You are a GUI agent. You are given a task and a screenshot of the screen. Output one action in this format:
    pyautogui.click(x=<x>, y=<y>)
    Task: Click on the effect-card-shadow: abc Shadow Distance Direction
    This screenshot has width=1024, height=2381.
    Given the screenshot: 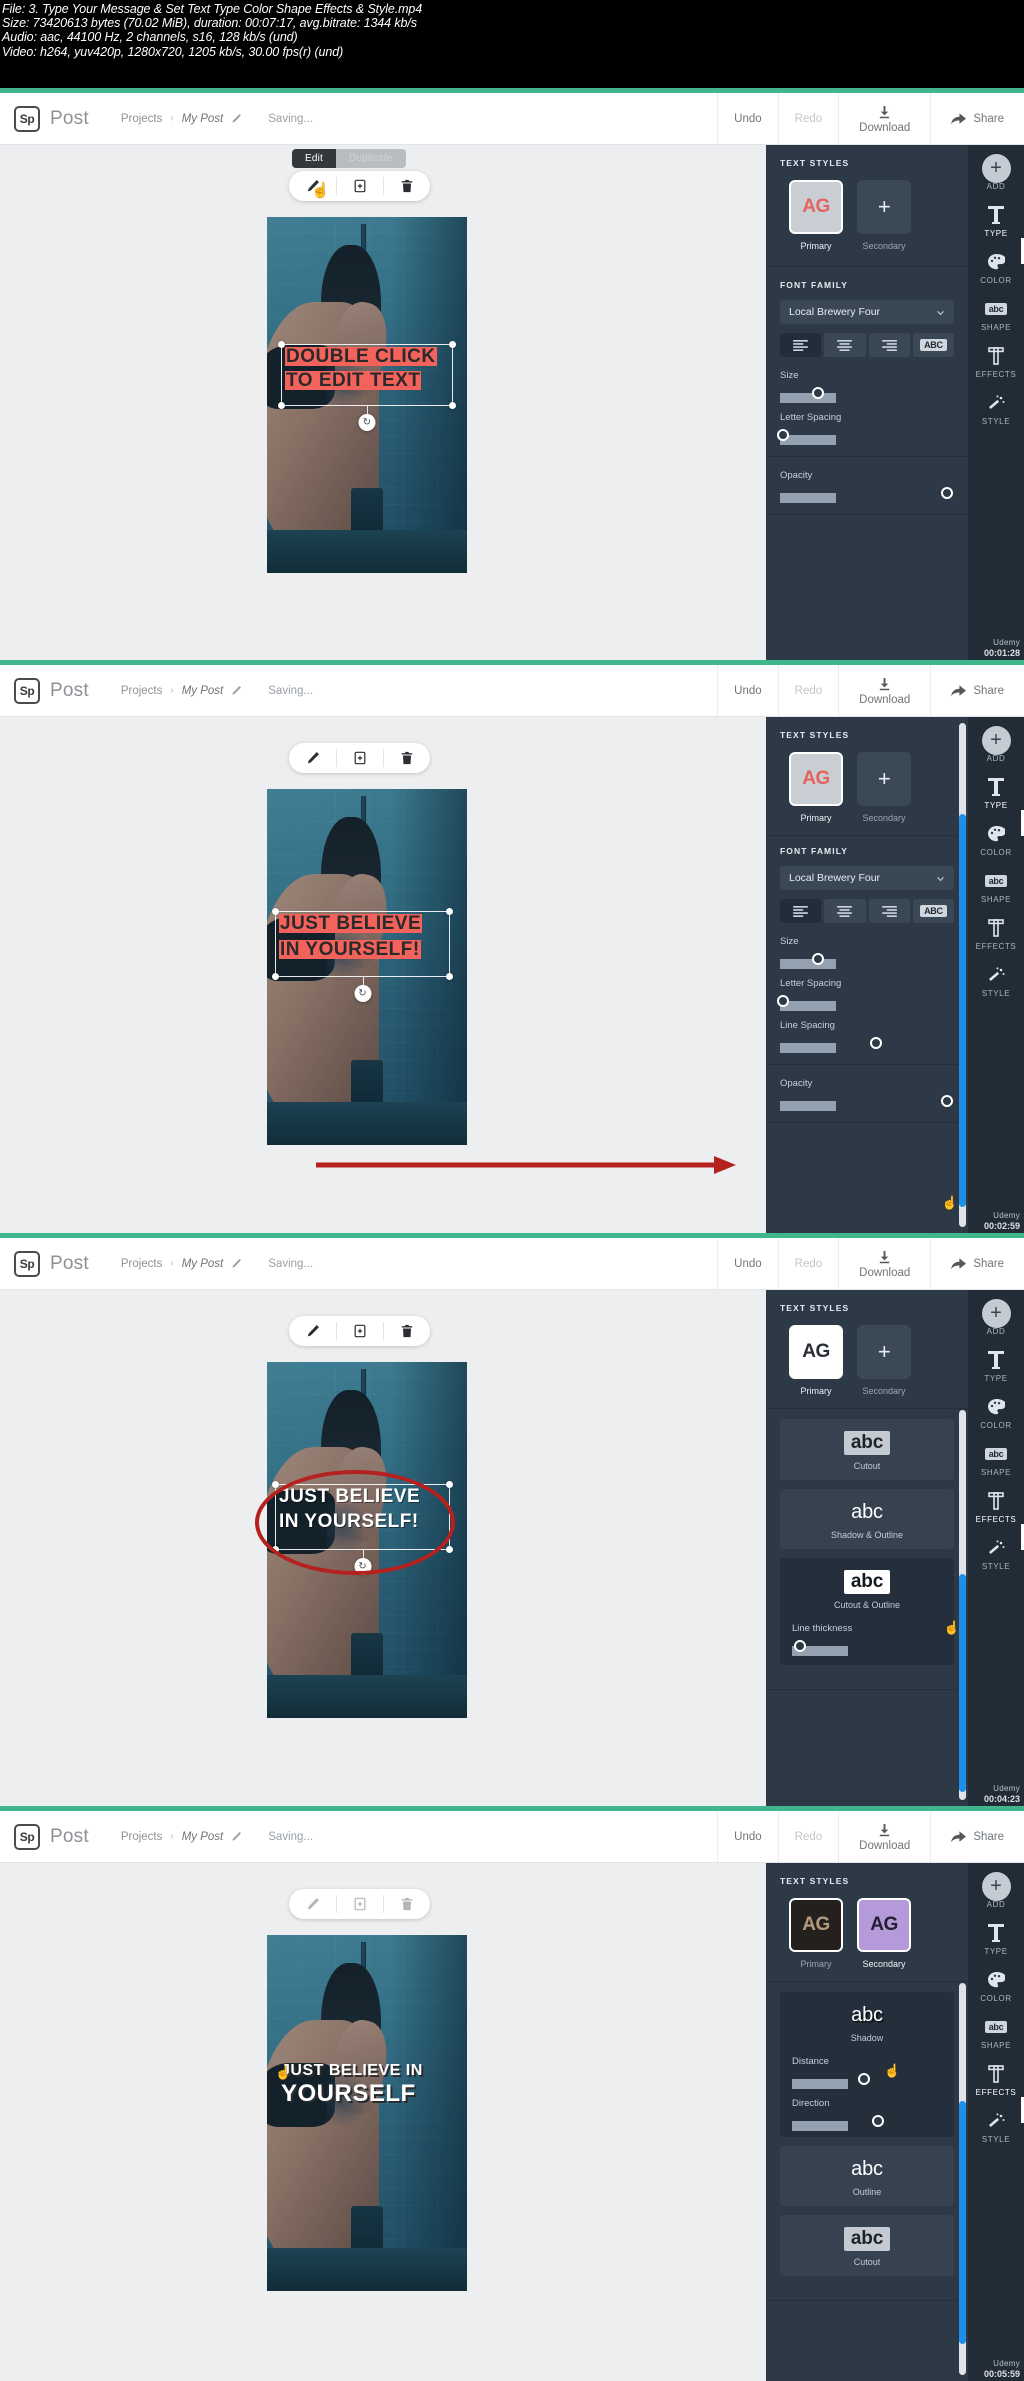 What is the action you would take?
    pyautogui.click(x=867, y=2064)
    